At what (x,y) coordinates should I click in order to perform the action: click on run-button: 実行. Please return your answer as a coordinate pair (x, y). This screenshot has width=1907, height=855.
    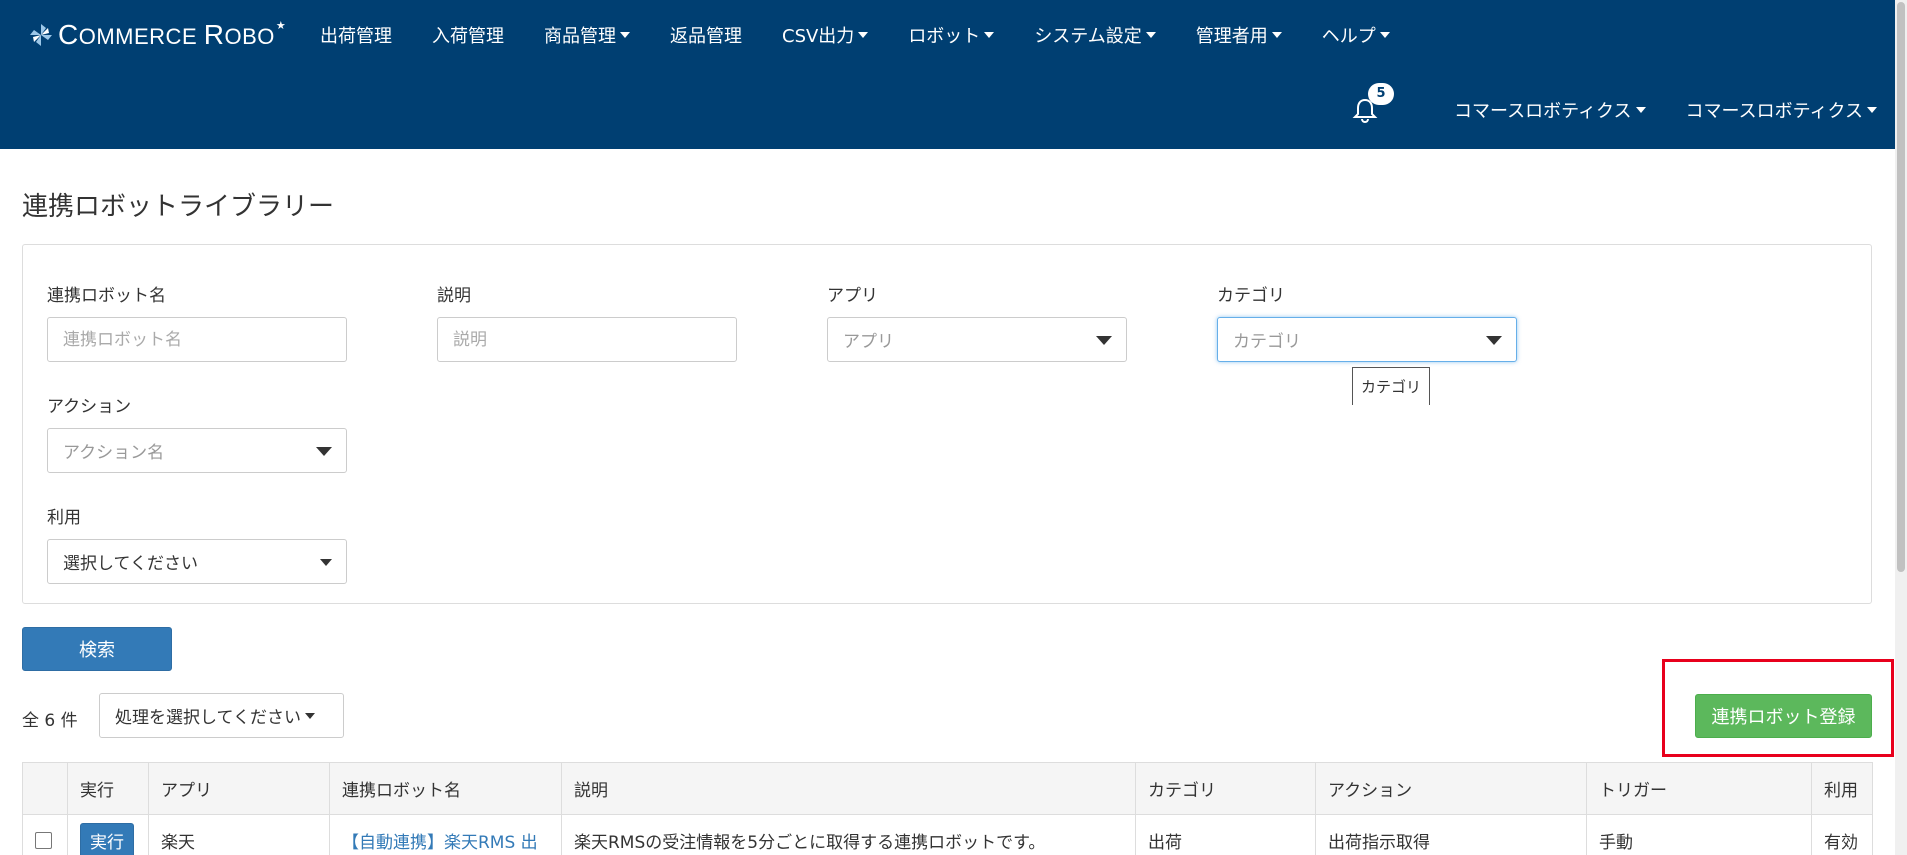
    Looking at the image, I should click on (107, 839).